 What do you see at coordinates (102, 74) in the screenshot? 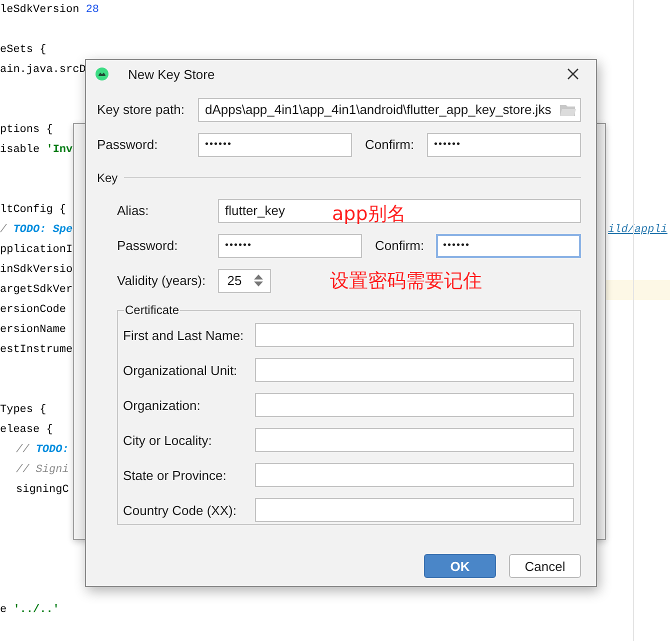
I see `android-icon` at bounding box center [102, 74].